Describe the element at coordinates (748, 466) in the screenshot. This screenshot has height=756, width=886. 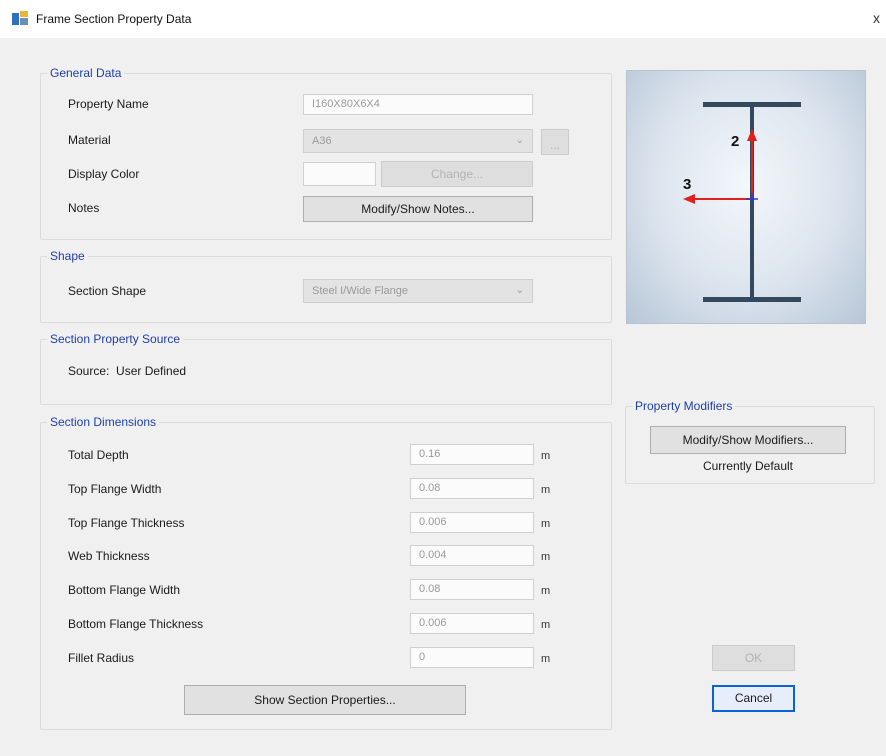
I see `modifiers-status: Currently Default` at that location.